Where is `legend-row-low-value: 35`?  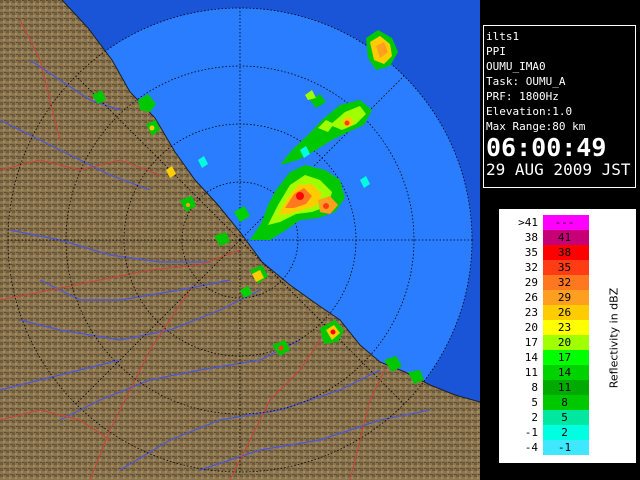 legend-row-low-value: 35 is located at coordinates (531, 252).